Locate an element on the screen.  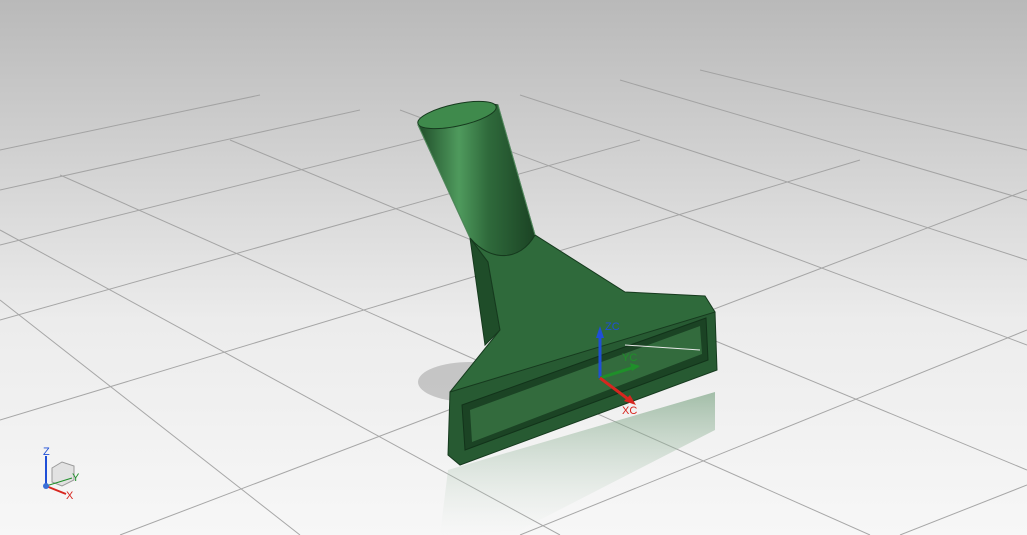
triad-cube is located at coordinates (63, 474).